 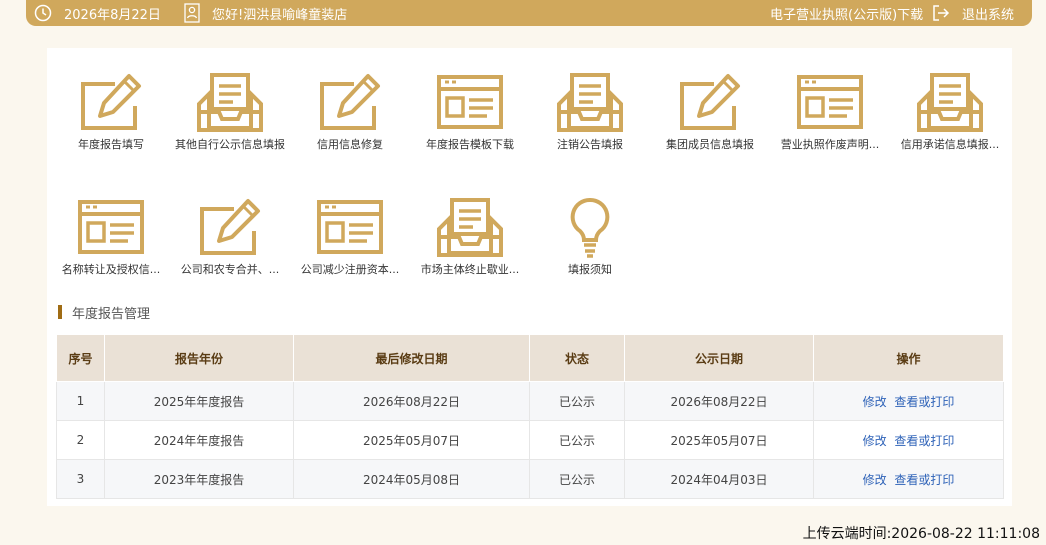 I want to click on date-area: 2026年8月22日, so click(x=97, y=13).